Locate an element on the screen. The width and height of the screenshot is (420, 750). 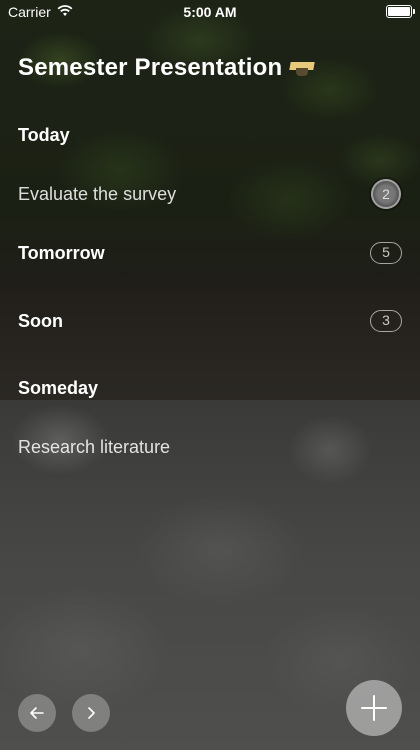
task-label: Evaluate the survey is located at coordinates (97, 193).